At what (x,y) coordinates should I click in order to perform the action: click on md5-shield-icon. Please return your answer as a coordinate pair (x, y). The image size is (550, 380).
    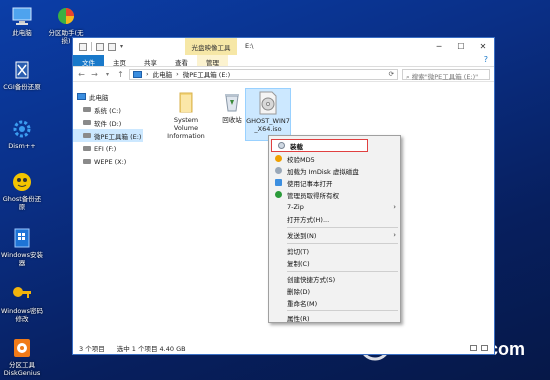
    Looking at the image, I should click on (278, 158).